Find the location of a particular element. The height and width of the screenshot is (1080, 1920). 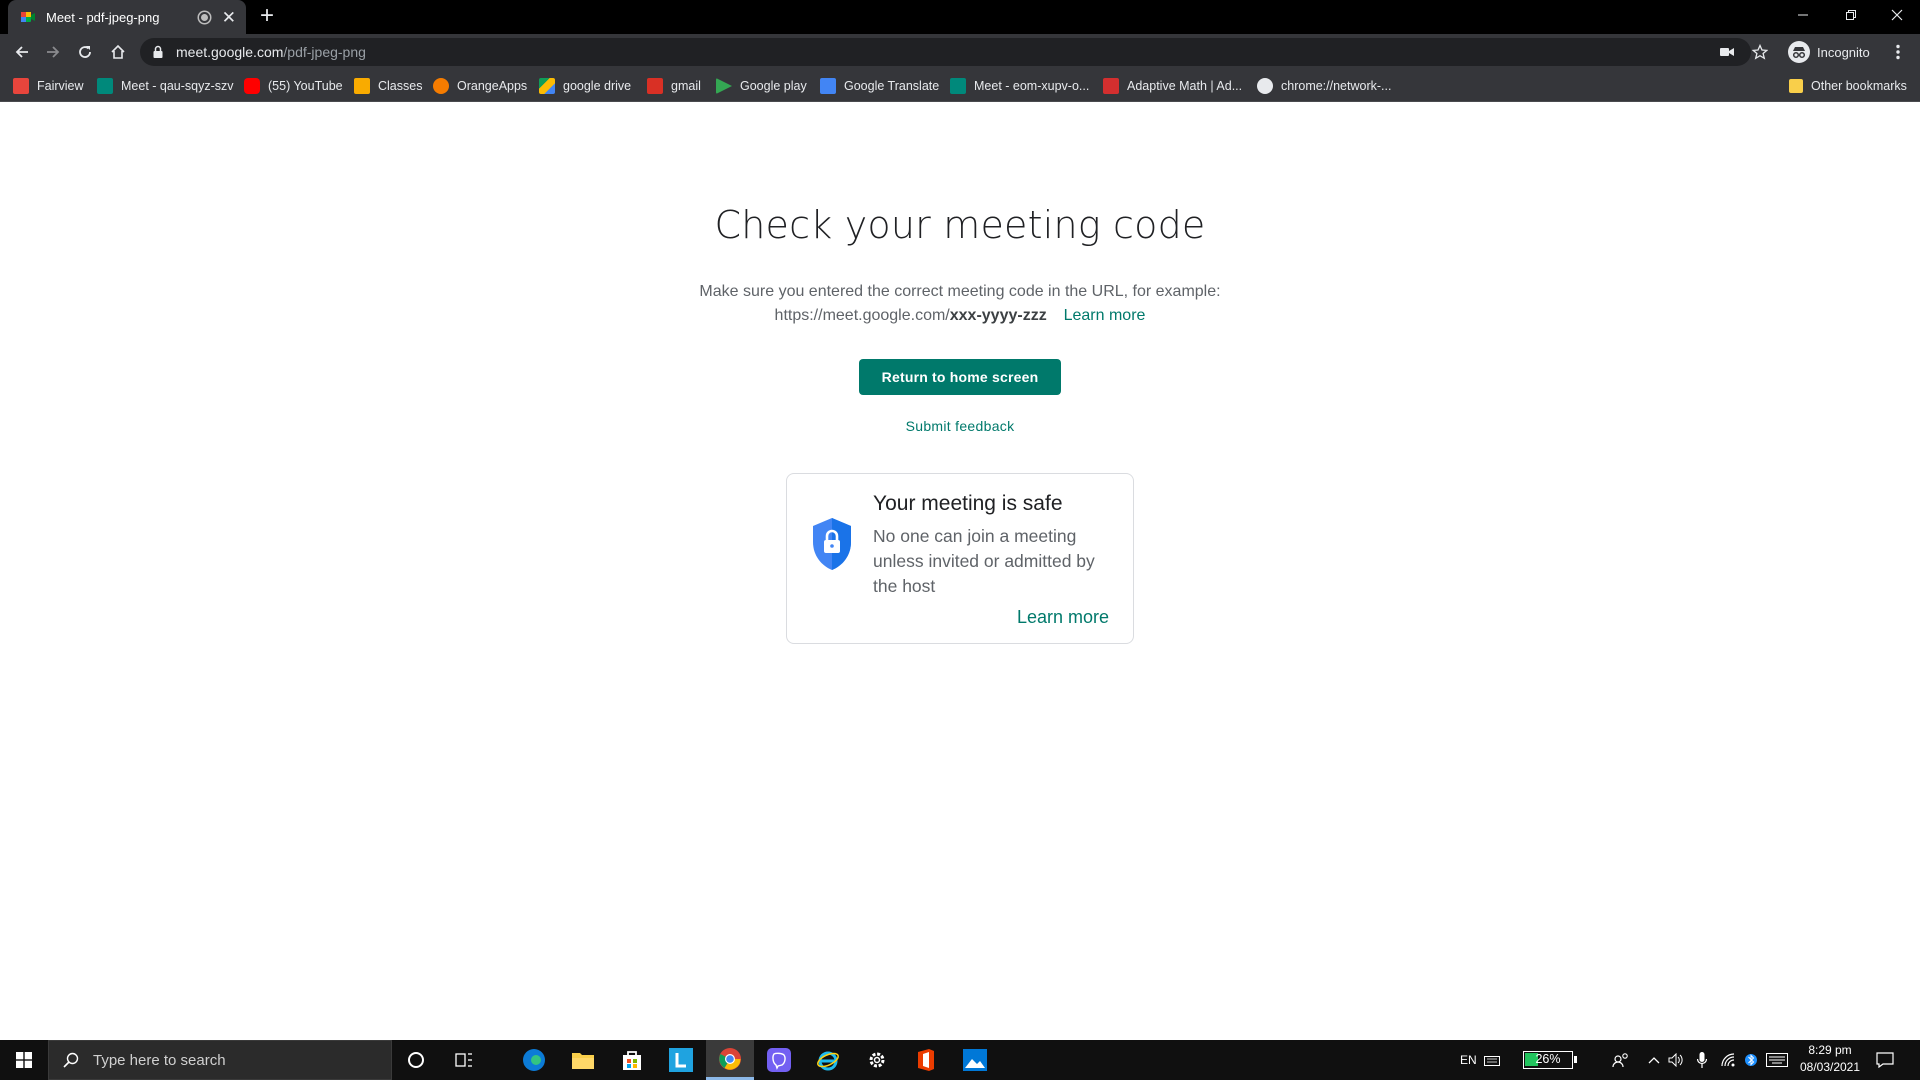

home-button is located at coordinates (118, 52).